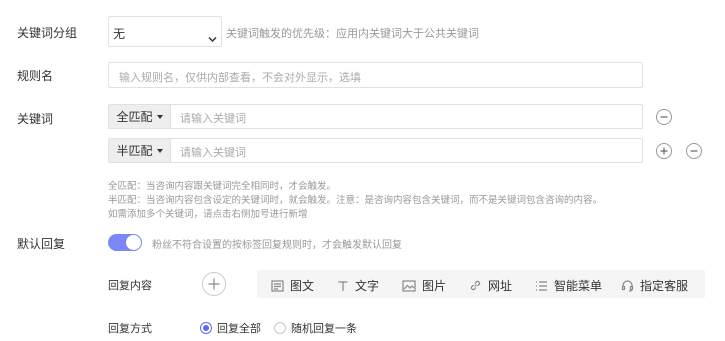 This screenshot has width=725, height=341. I want to click on menu-icon, so click(541, 285).